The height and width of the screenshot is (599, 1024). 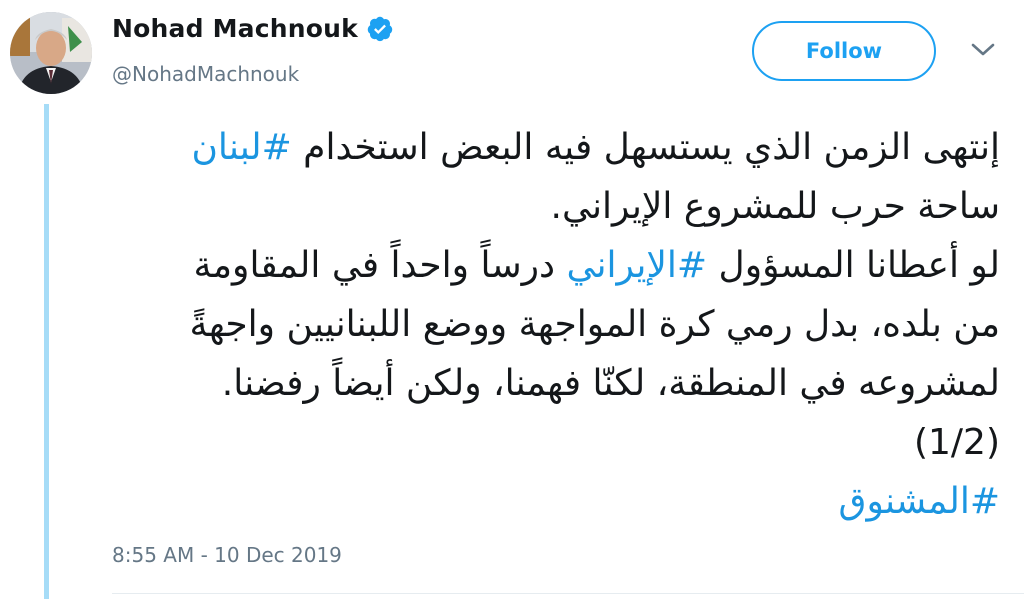 I want to click on avatar, so click(x=51, y=53).